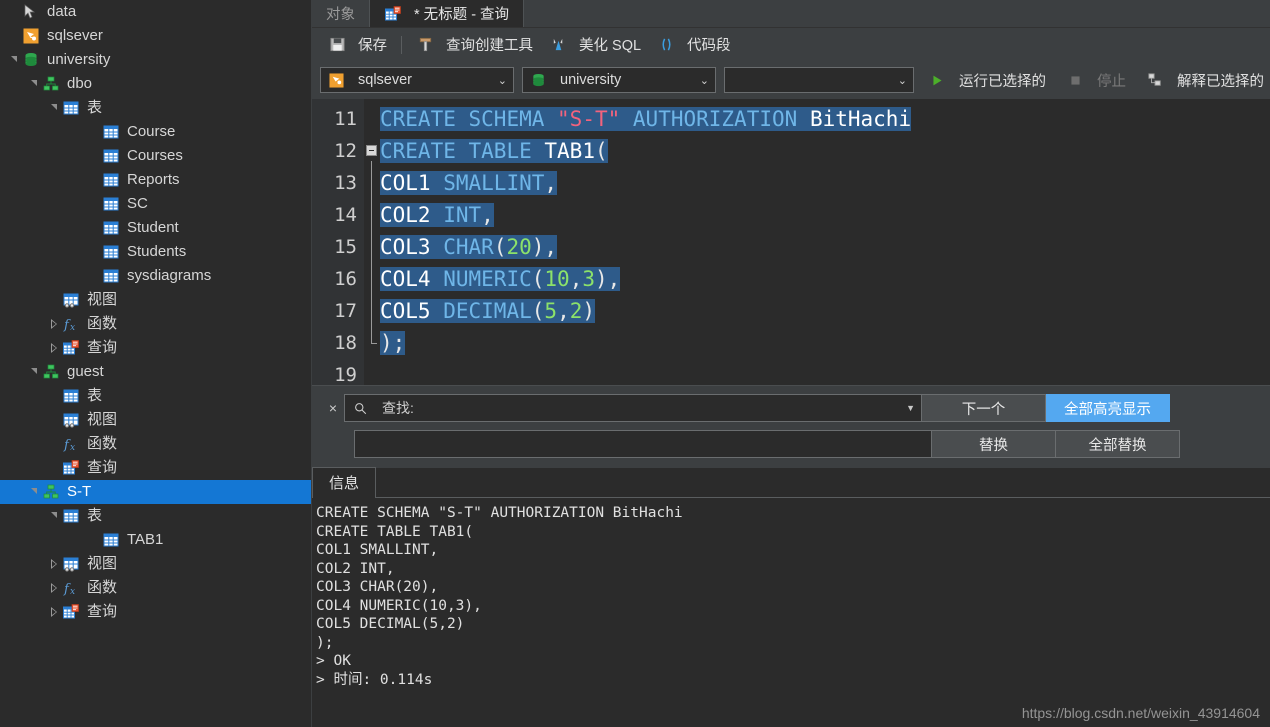 The width and height of the screenshot is (1270, 727). I want to click on code-token: (, so click(601, 151).